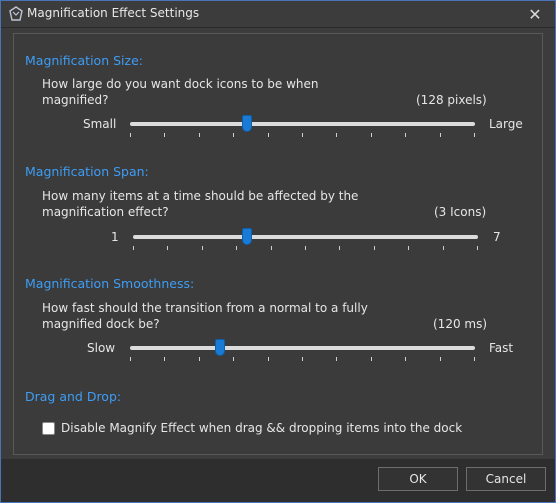 Image resolution: width=556 pixels, height=503 pixels. Describe the element at coordinates (418, 479) in the screenshot. I see `ok-button: OK` at that location.